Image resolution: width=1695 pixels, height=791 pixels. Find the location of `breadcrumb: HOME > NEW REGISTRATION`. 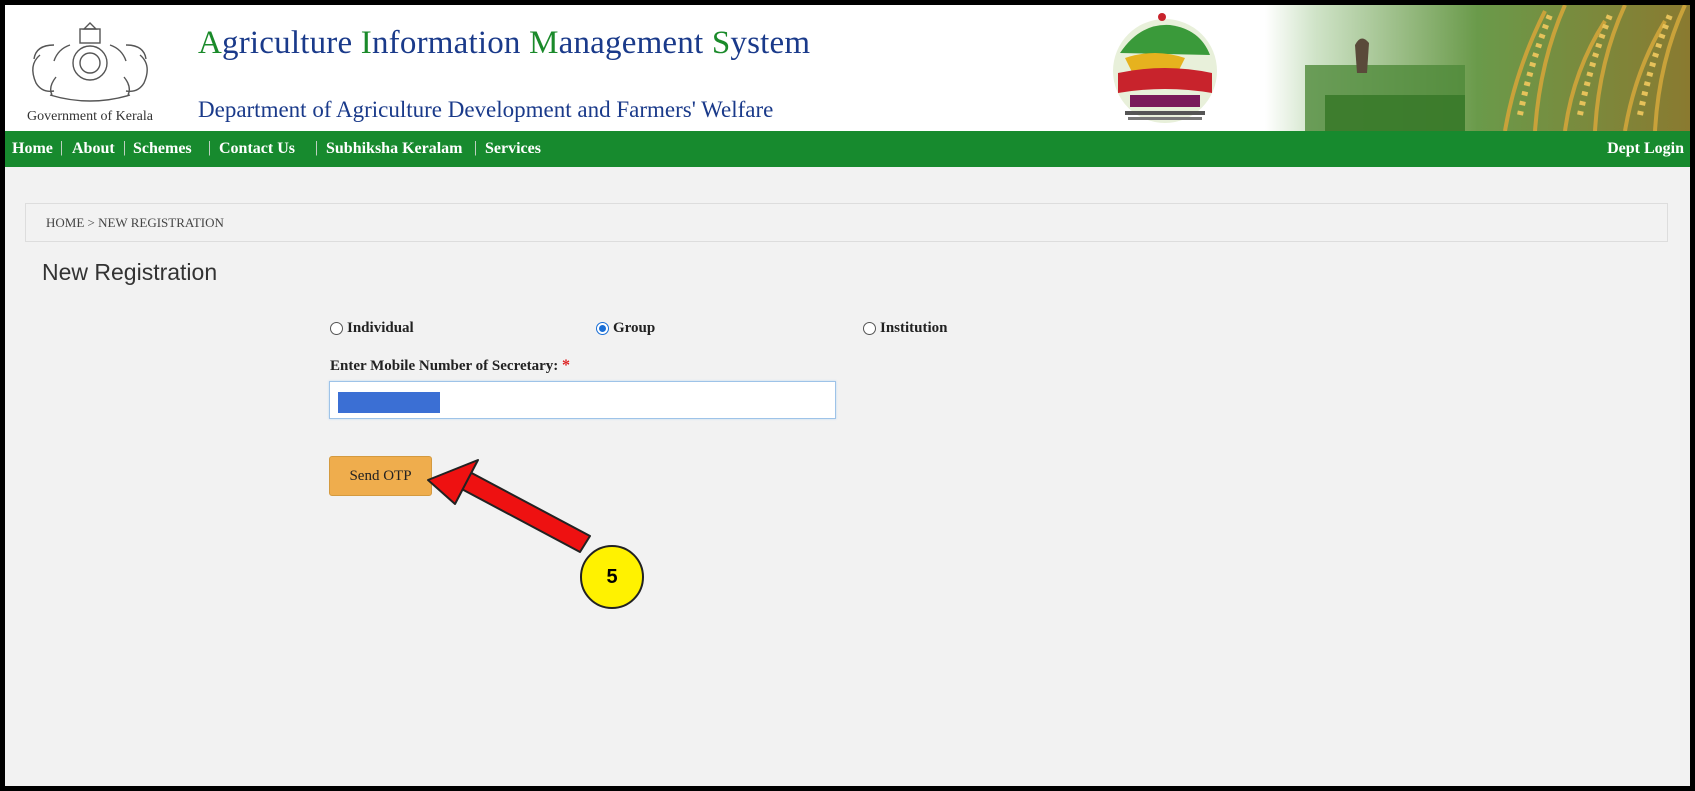

breadcrumb: HOME > NEW REGISTRATION is located at coordinates (846, 222).